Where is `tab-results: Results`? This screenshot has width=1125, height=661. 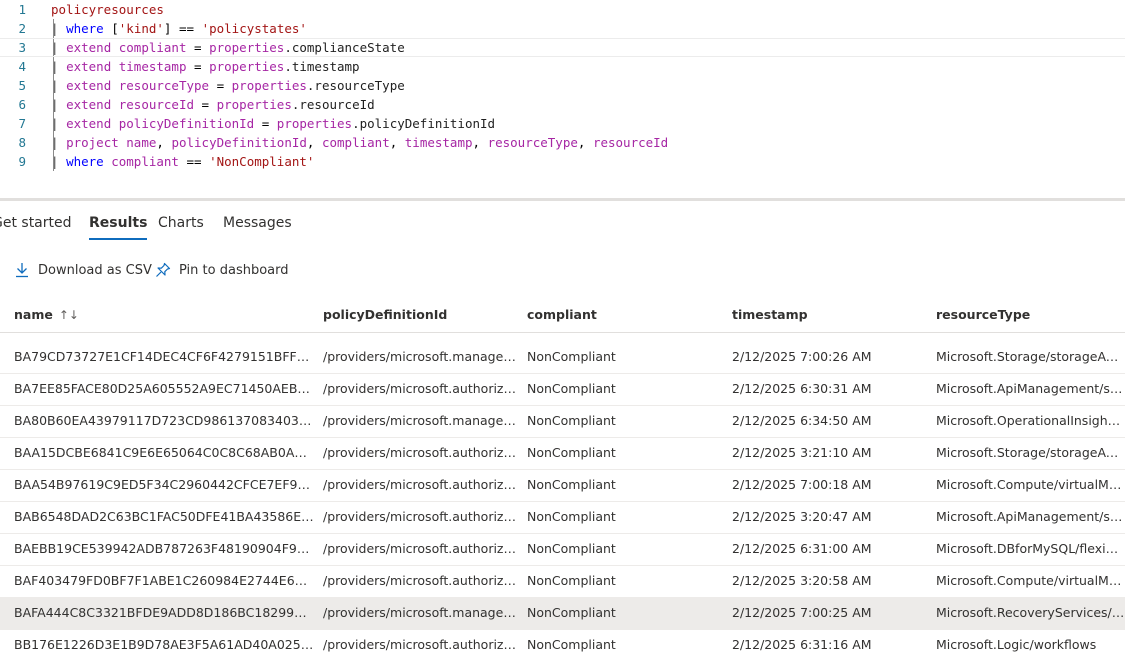 tab-results: Results is located at coordinates (118, 227).